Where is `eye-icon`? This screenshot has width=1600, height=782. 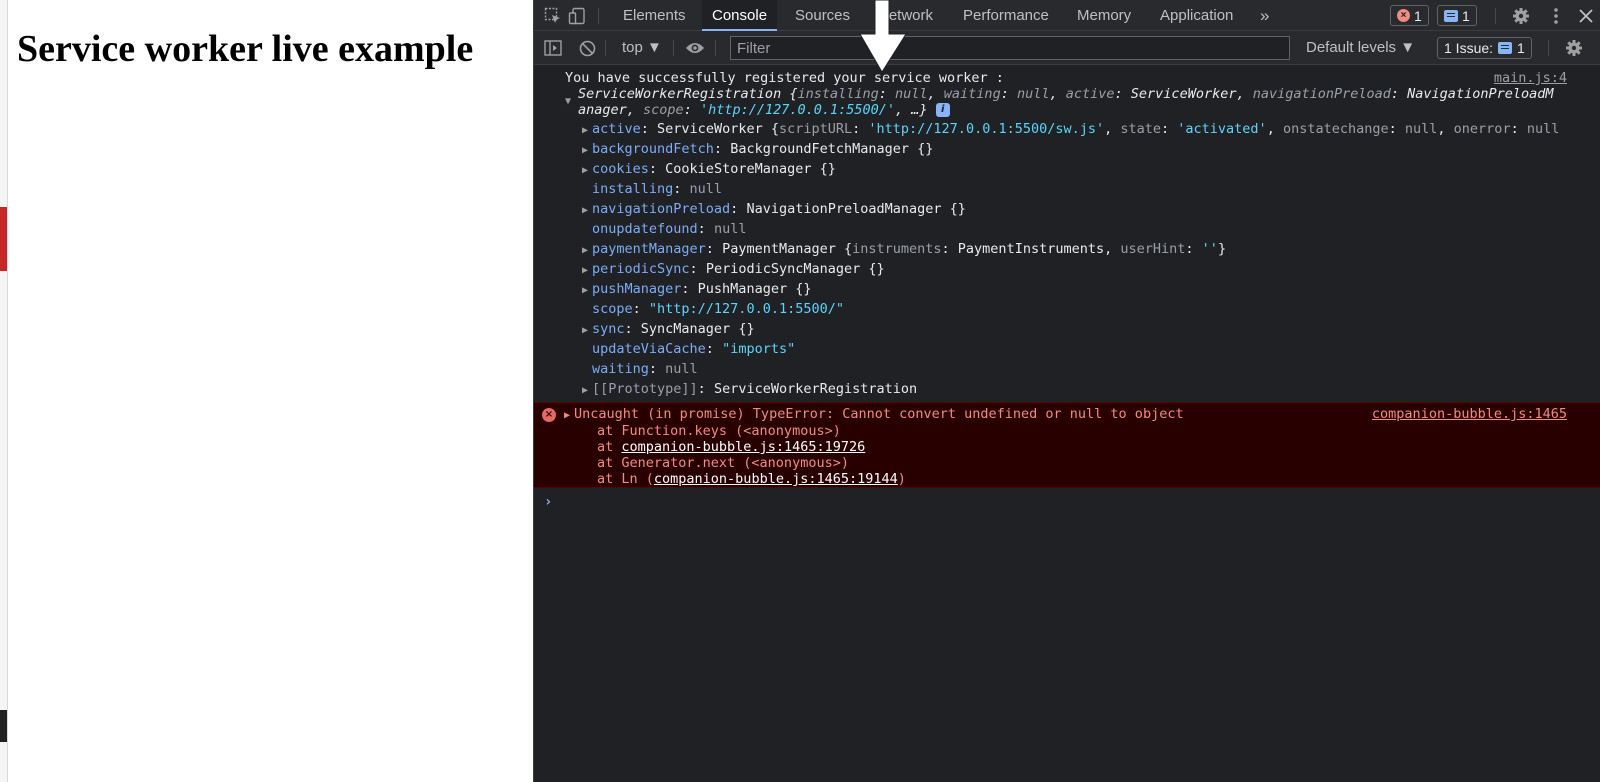
eye-icon is located at coordinates (695, 48).